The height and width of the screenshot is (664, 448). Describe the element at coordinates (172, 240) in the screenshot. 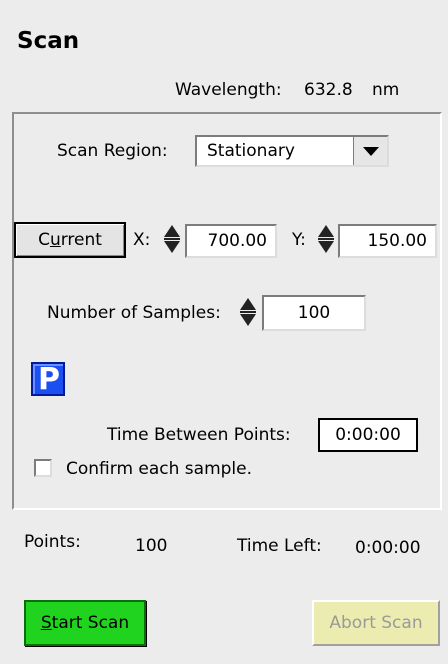

I see `x-spinner-icon` at that location.